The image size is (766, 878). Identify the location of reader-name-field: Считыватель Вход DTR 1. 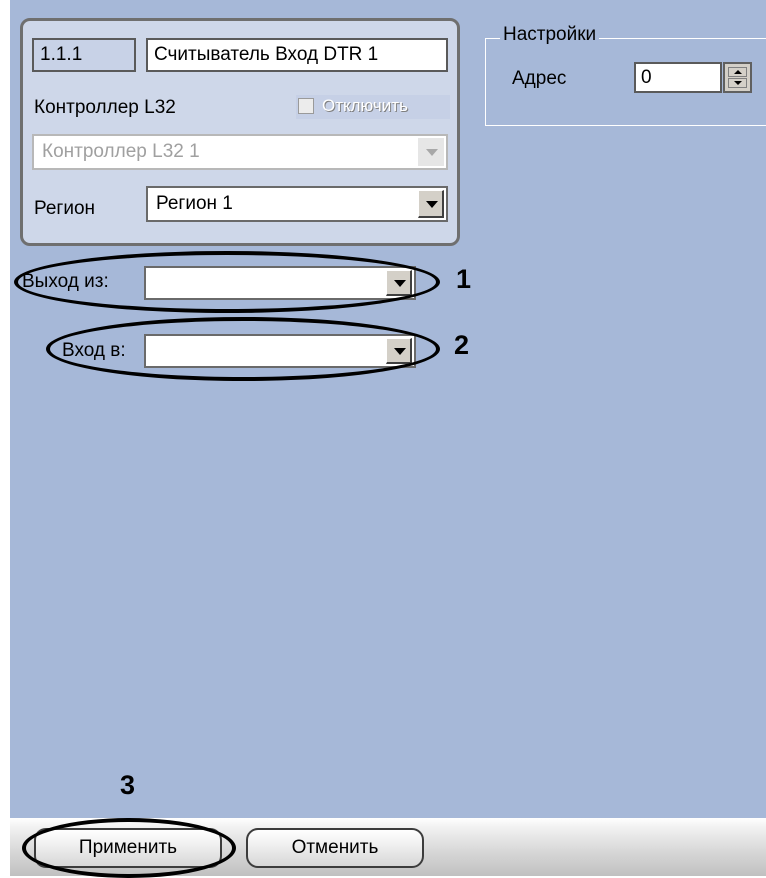
(297, 55).